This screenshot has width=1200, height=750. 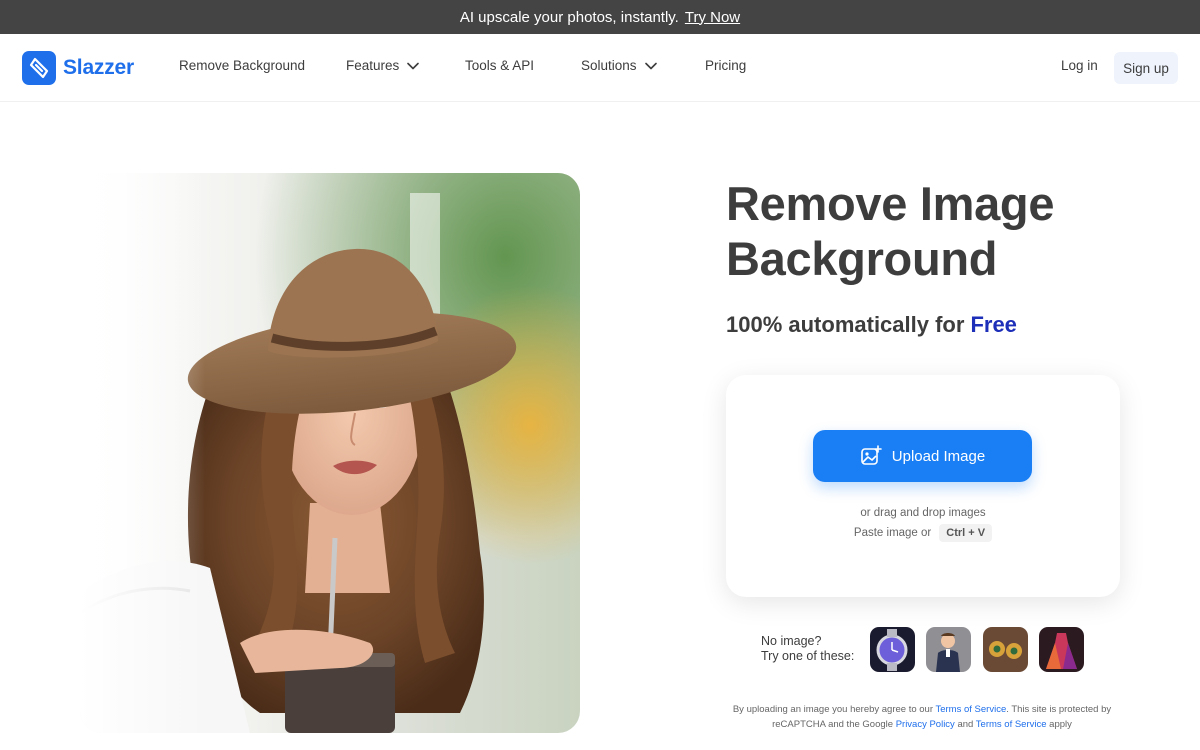 I want to click on try-now-link: Try Now, so click(x=712, y=17).